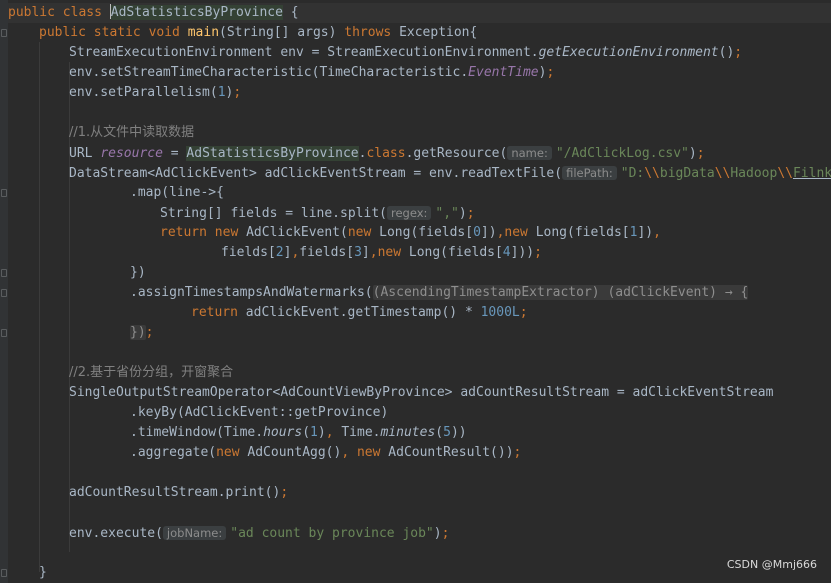 This screenshot has width=831, height=583. Describe the element at coordinates (248, 252) in the screenshot. I see `code-token: fields[` at that location.